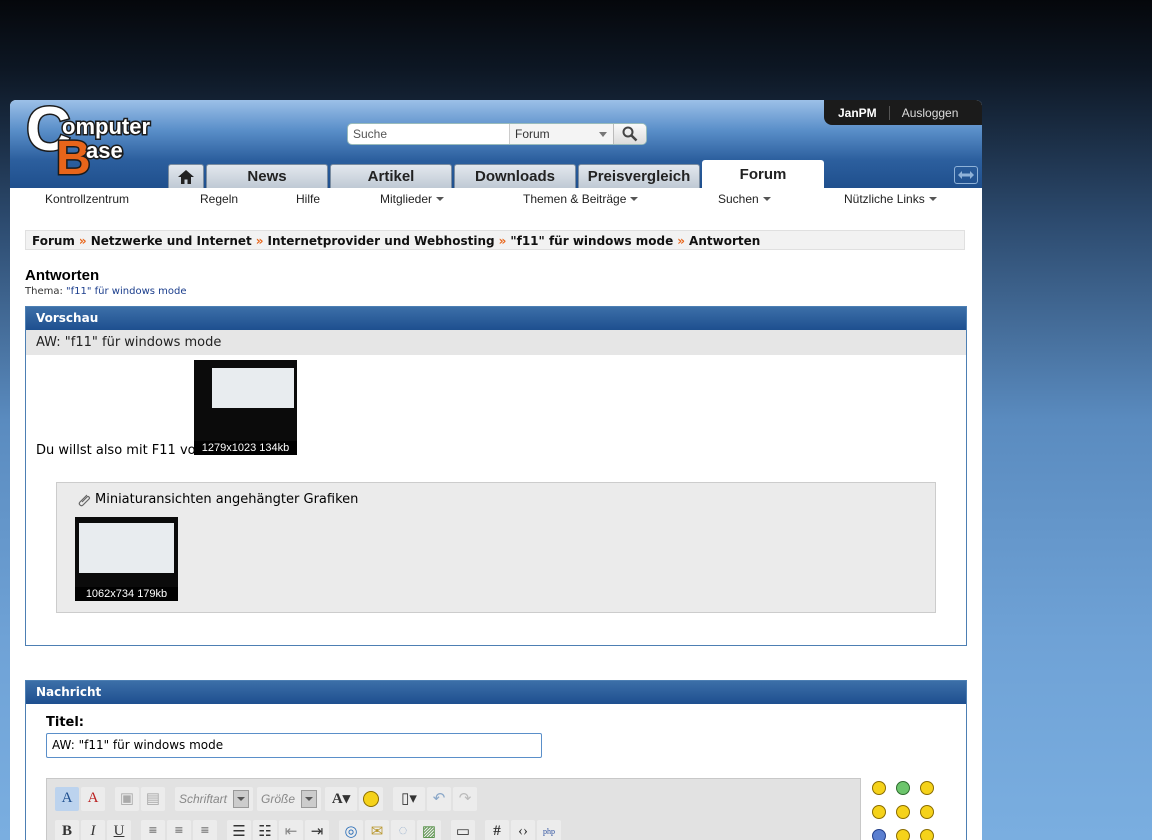 This screenshot has width=1152, height=840. Describe the element at coordinates (639, 176) in the screenshot. I see `tab-preisvergleich: Preisvergleich` at that location.